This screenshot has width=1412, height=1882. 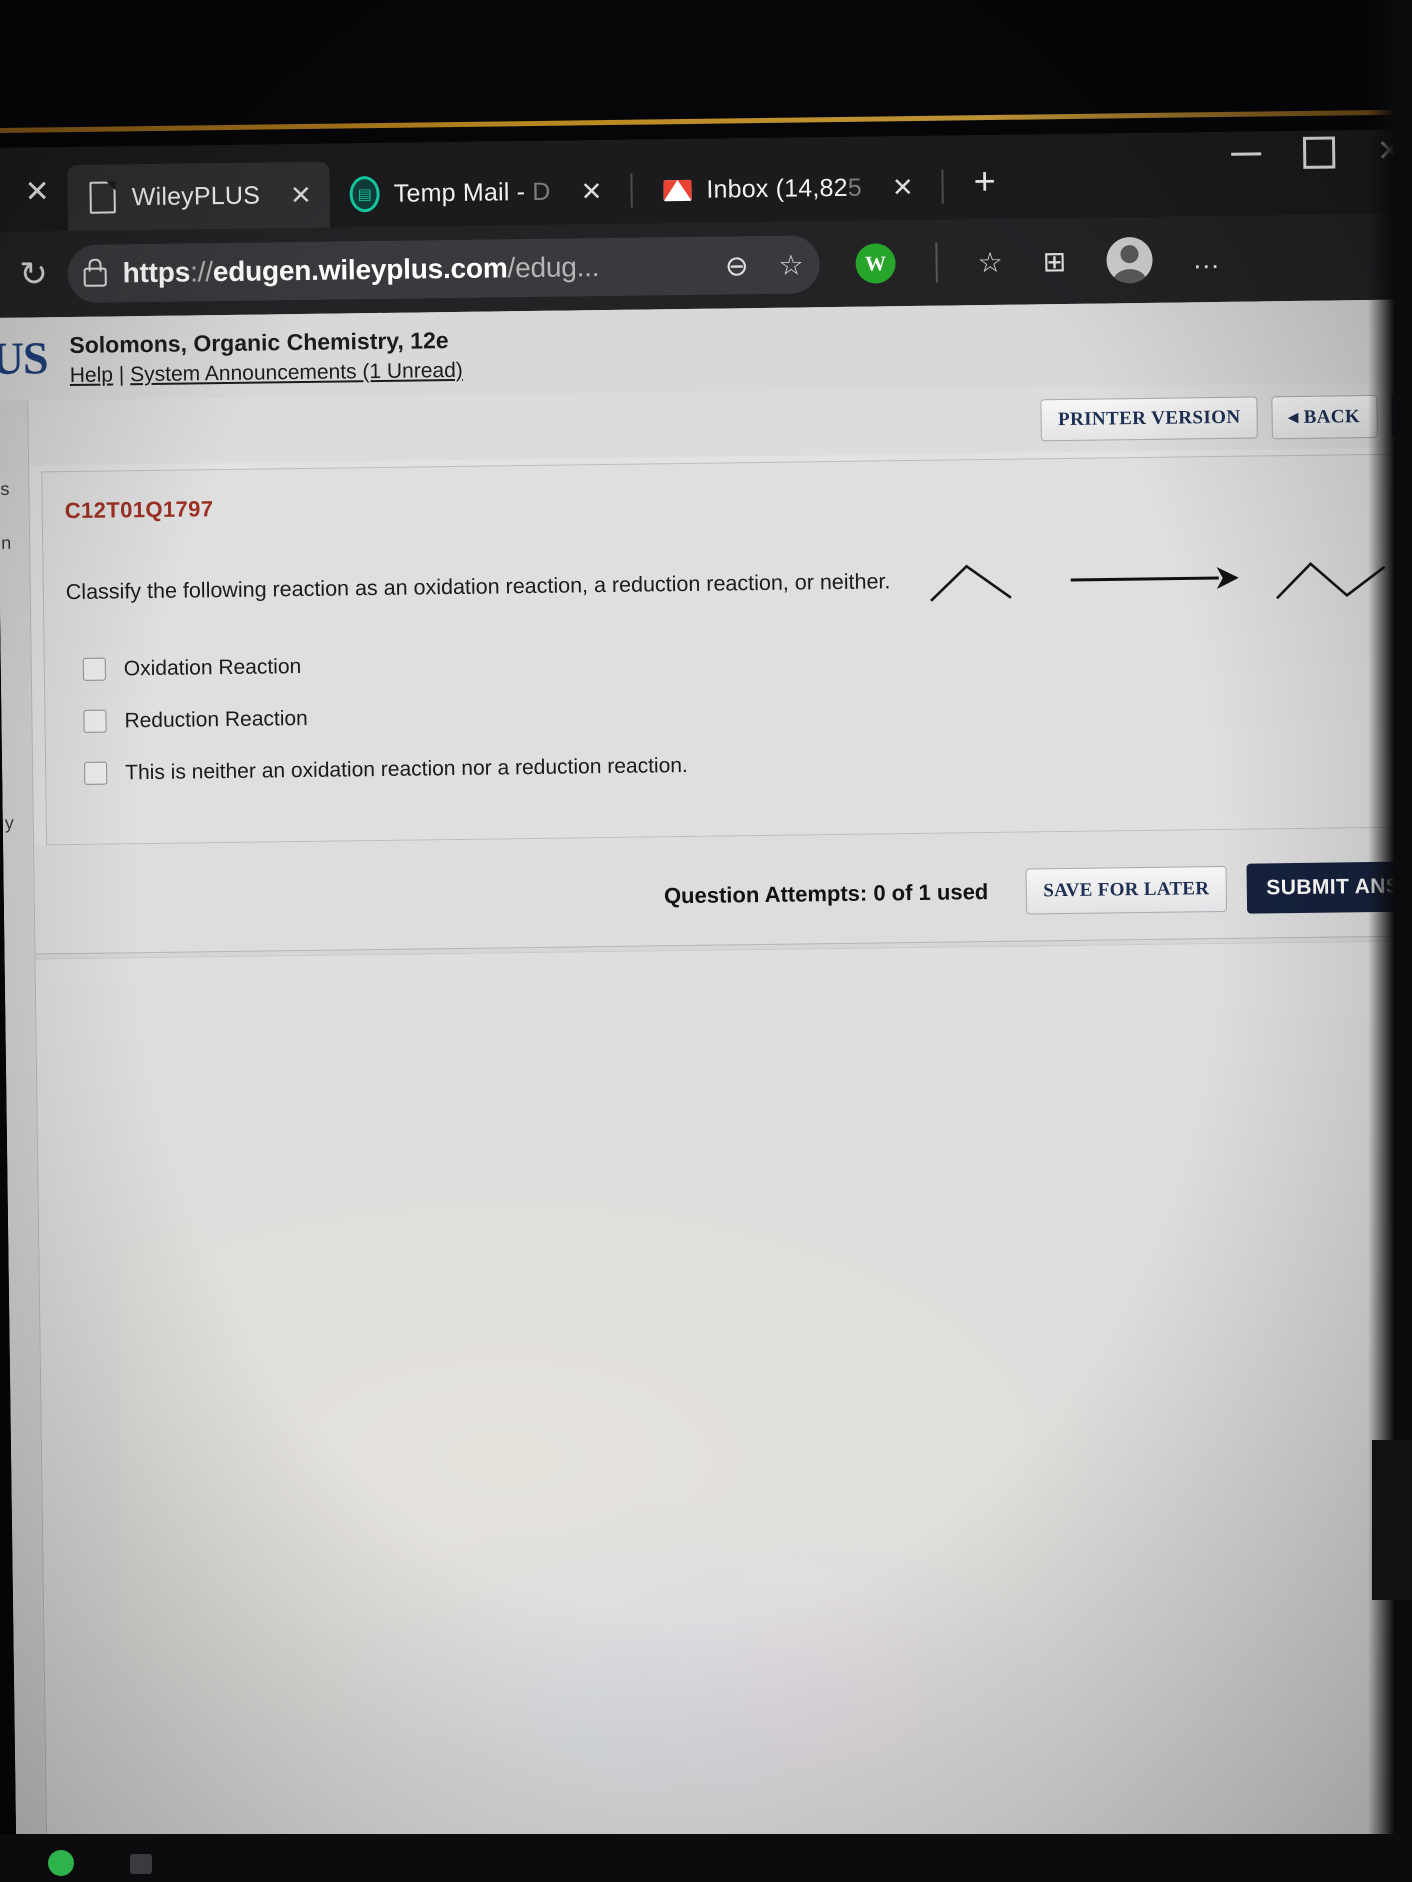 I want to click on rail-item-0: s, so click(x=4, y=489).